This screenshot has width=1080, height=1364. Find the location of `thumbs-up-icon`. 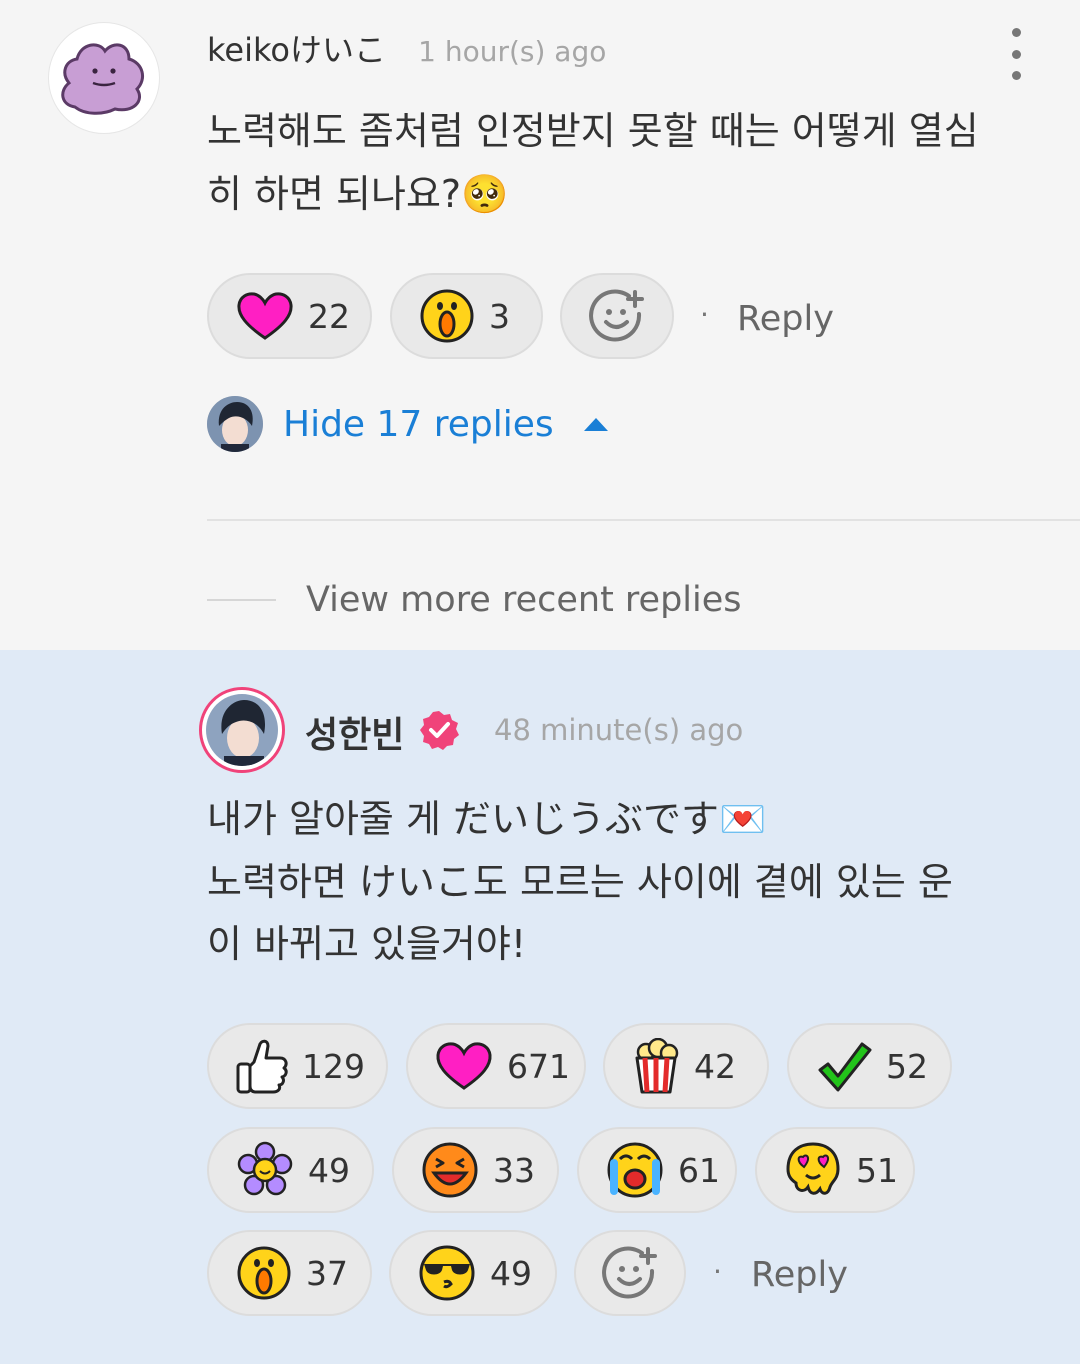

thumbs-up-icon is located at coordinates (262, 1066).